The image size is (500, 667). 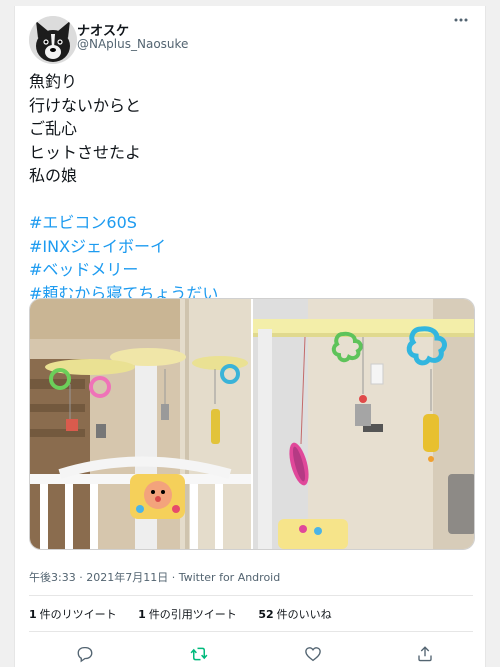 I want to click on quote-label: 件の引用ツイート, so click(x=192, y=614).